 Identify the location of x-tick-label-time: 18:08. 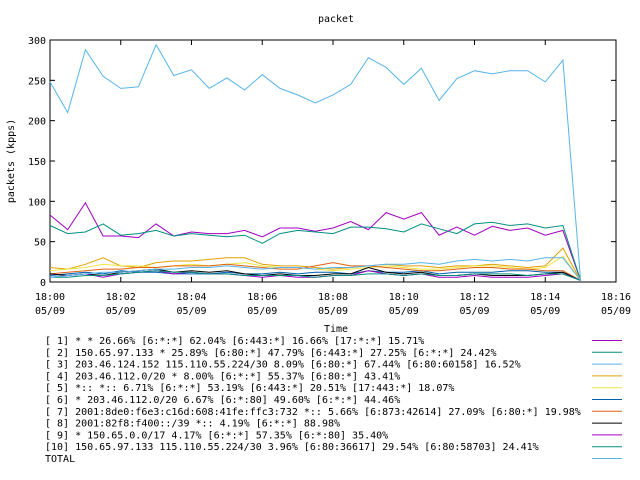
(333, 297).